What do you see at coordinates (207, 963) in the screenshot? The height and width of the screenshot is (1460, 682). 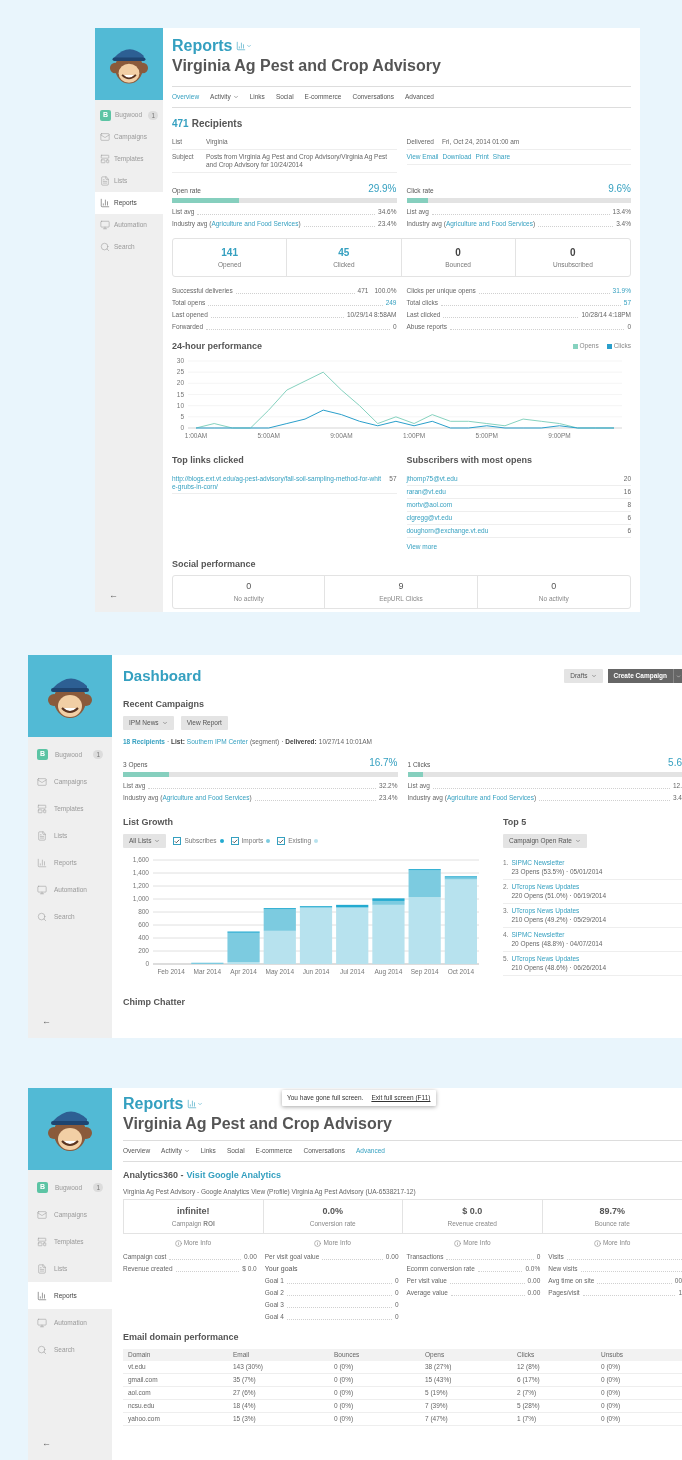 I see `bar-segment` at bounding box center [207, 963].